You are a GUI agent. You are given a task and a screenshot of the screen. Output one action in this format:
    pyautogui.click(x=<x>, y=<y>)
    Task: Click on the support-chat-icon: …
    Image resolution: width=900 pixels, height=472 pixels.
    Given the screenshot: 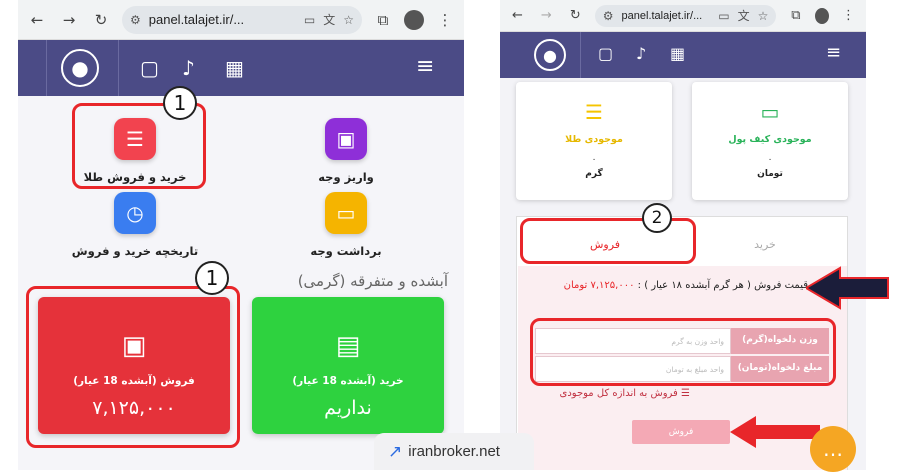 What is the action you would take?
    pyautogui.click(x=833, y=449)
    